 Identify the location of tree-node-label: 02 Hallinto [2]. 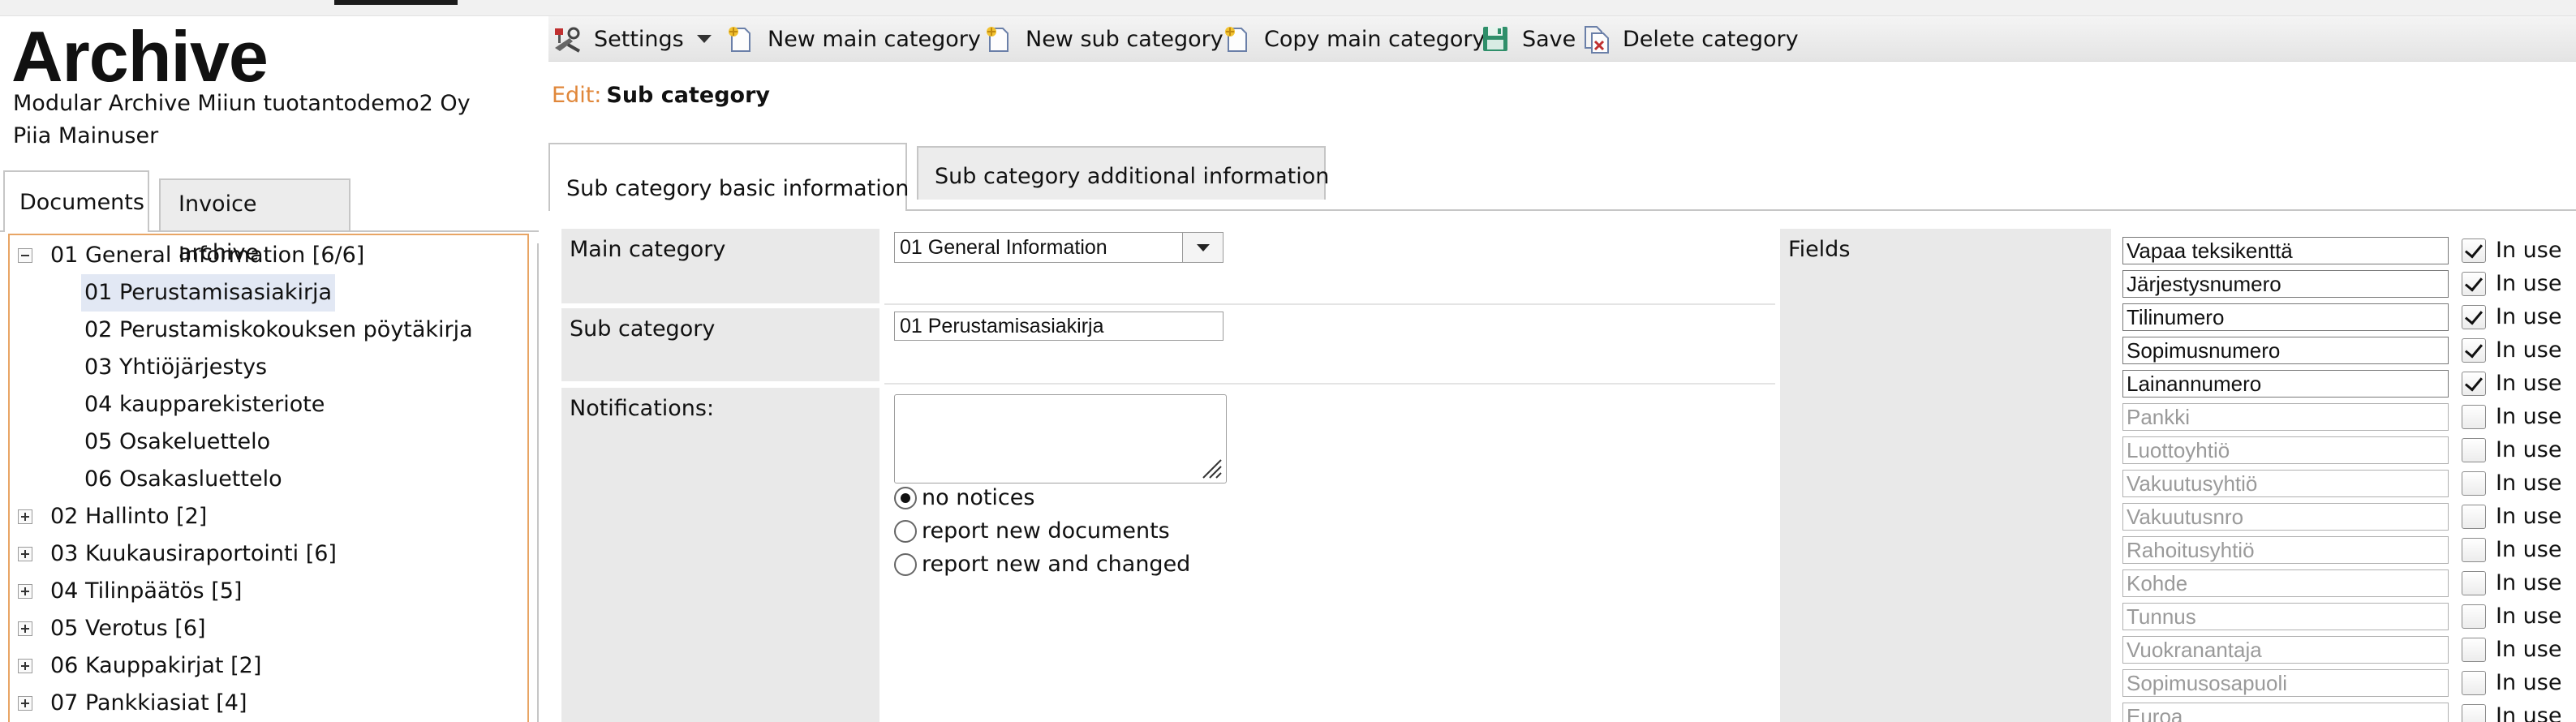
(128, 516).